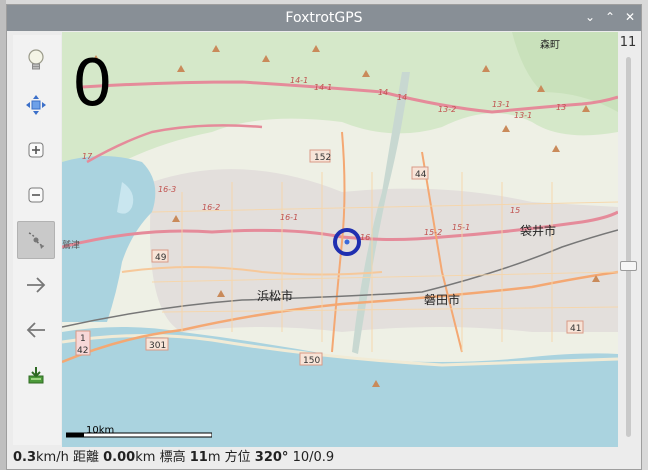 The width and height of the screenshot is (648, 470). Describe the element at coordinates (550, 44) in the screenshot. I see `place-label-morimachi: 森町` at that location.